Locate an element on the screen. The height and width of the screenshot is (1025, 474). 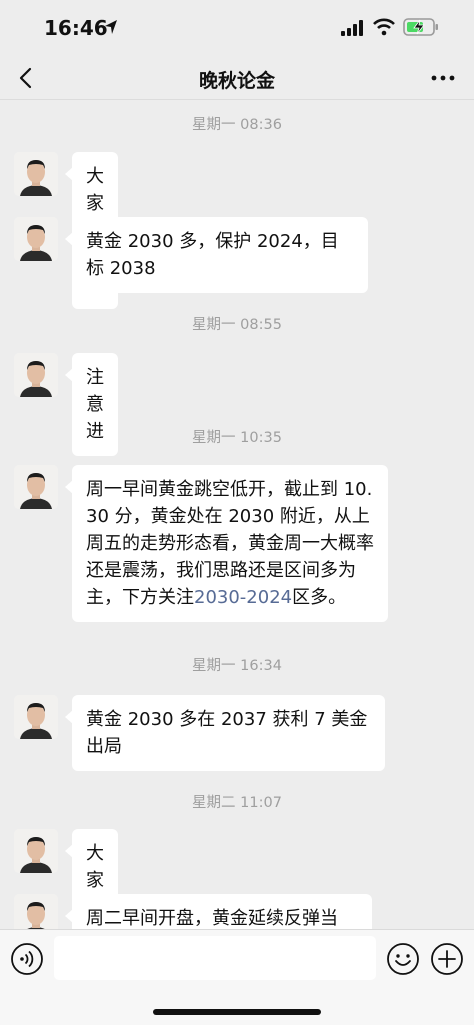
voice-icon is located at coordinates (27, 959).